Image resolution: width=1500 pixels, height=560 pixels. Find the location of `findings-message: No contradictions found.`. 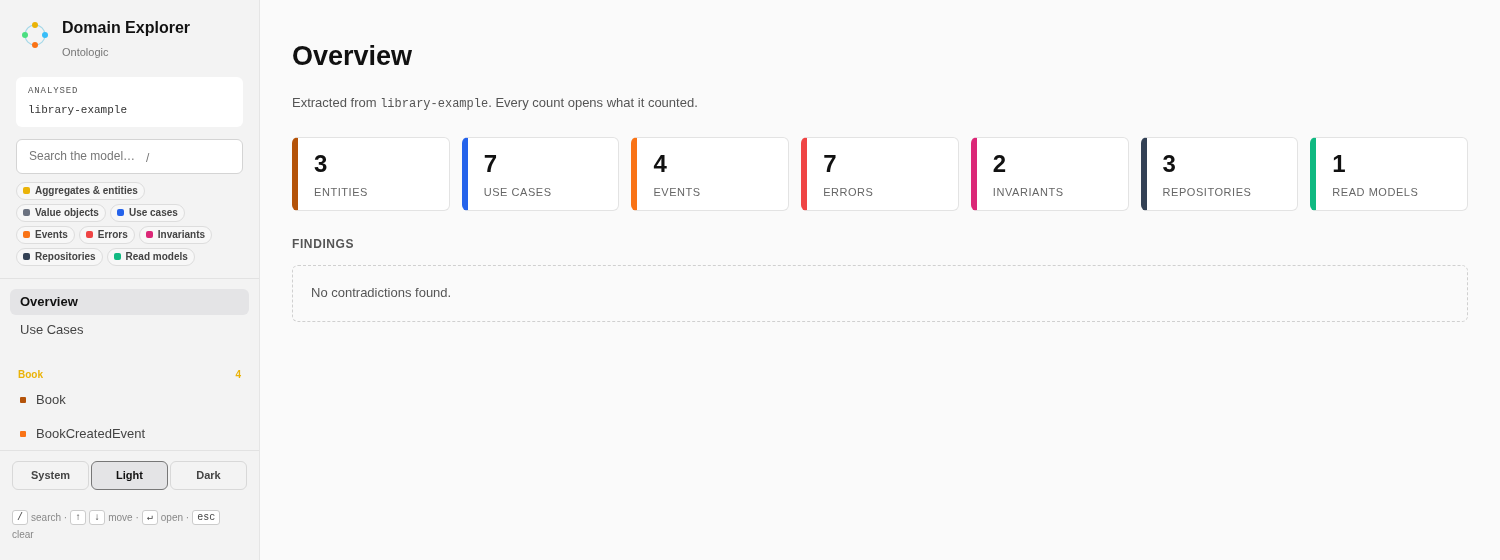

findings-message: No contradictions found. is located at coordinates (381, 293).